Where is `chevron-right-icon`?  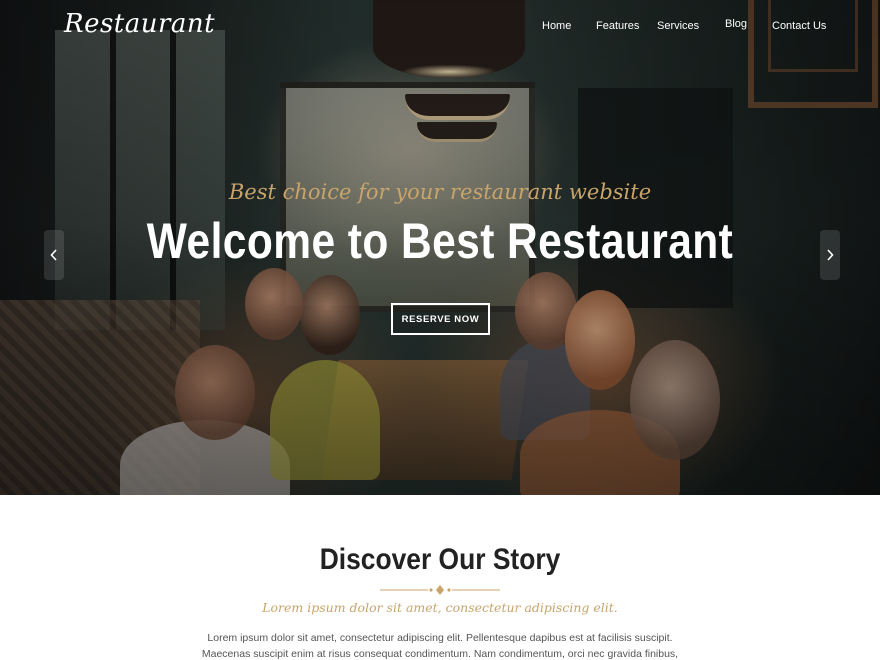 chevron-right-icon is located at coordinates (830, 255).